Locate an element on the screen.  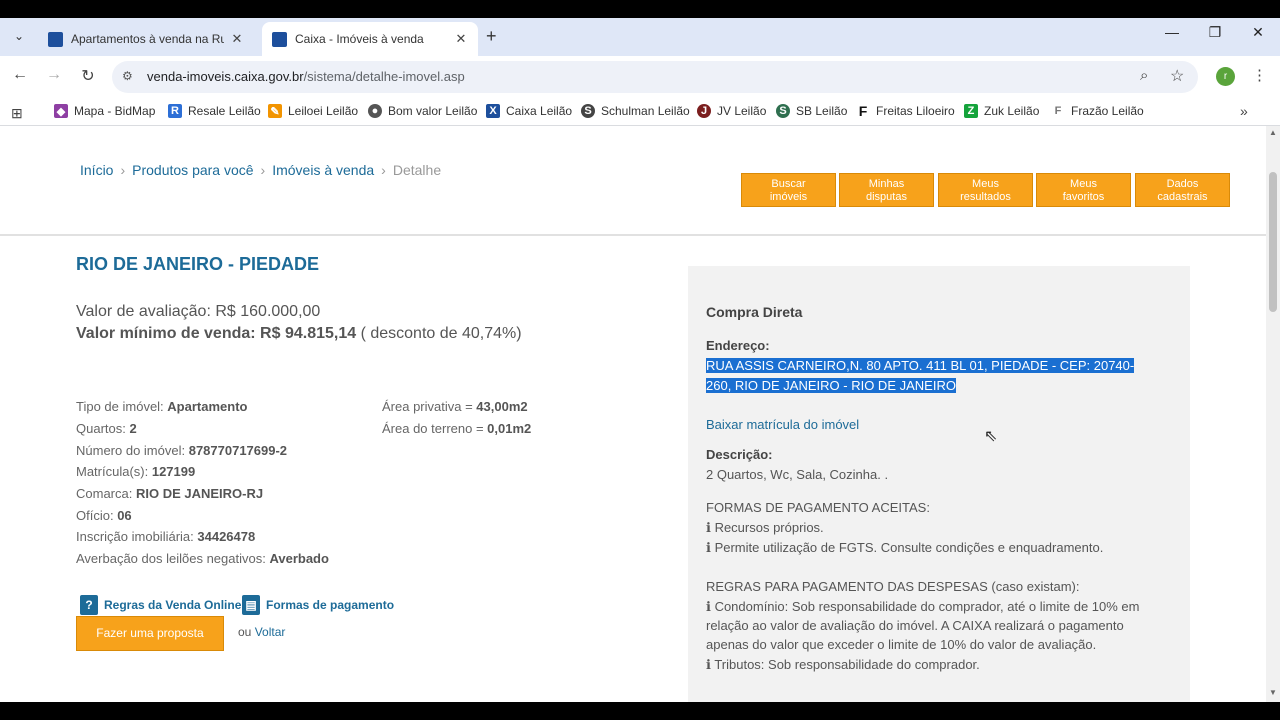
detail-label: Ofício: is located at coordinates (97, 515).